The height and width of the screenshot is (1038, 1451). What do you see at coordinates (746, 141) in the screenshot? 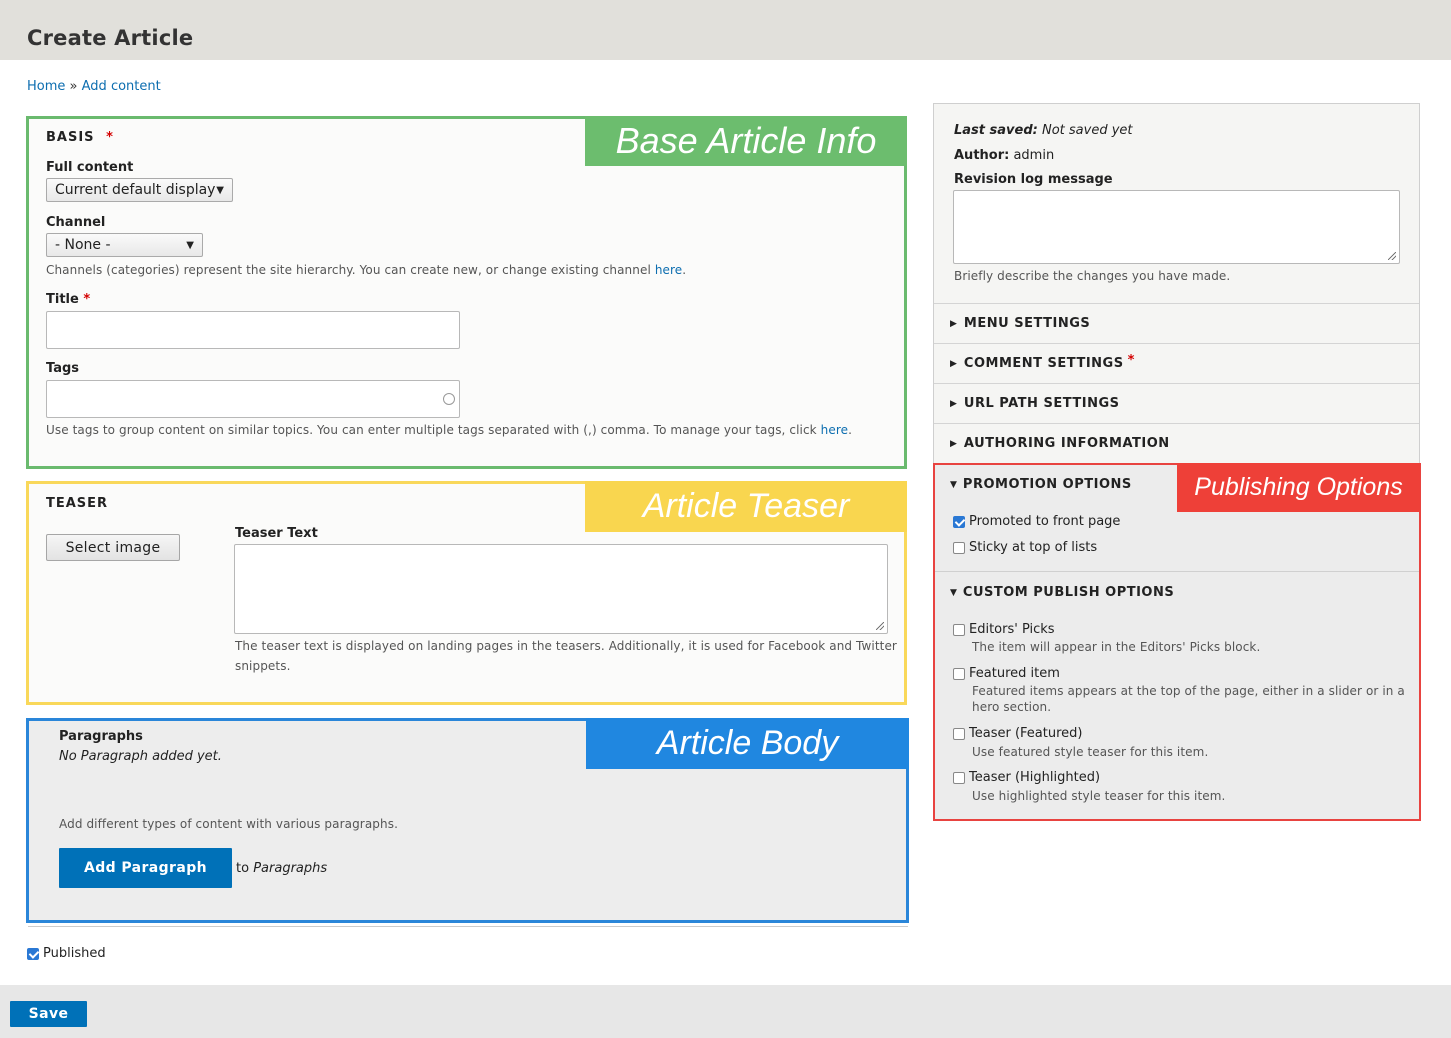
I see `base-article-info-ribbon: Base Article Info` at bounding box center [746, 141].